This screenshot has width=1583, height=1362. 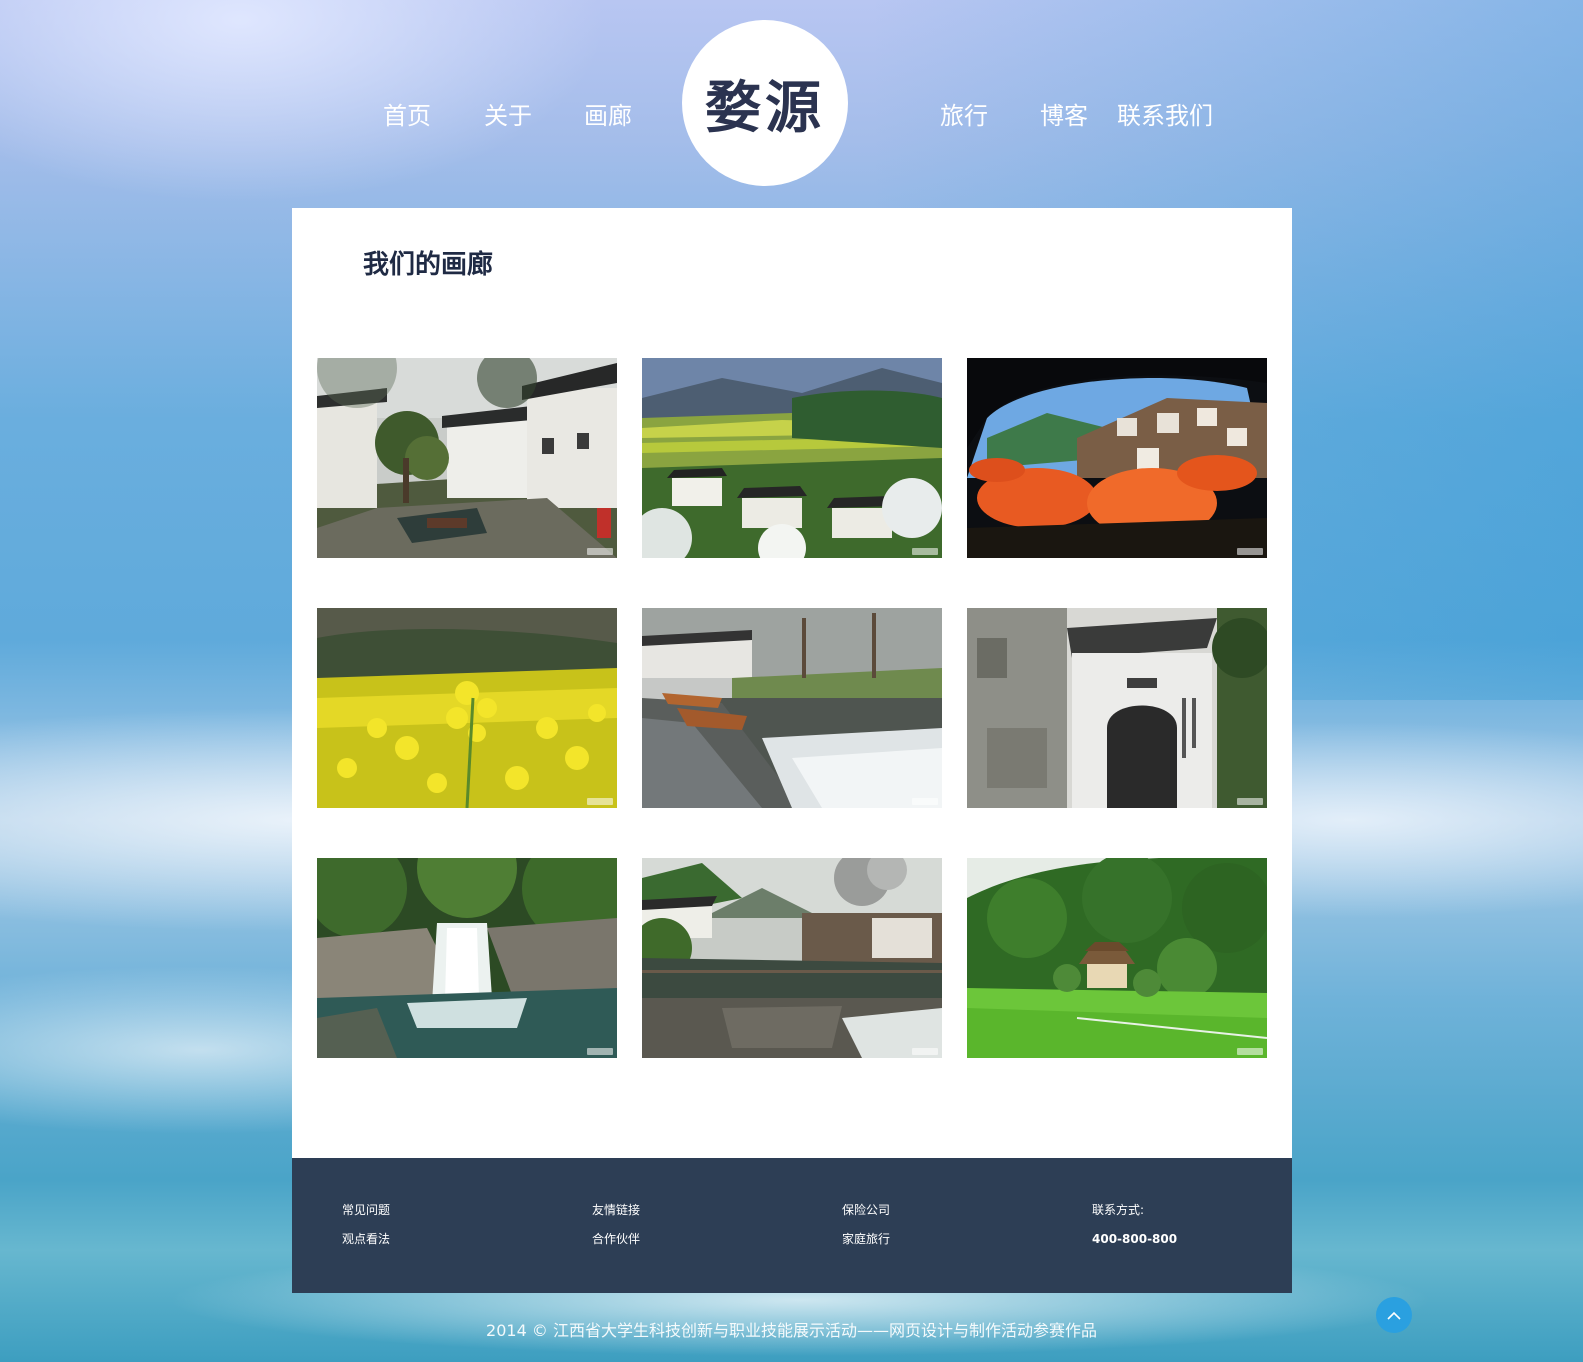 What do you see at coordinates (467, 458) in the screenshot?
I see `village-street-photo` at bounding box center [467, 458].